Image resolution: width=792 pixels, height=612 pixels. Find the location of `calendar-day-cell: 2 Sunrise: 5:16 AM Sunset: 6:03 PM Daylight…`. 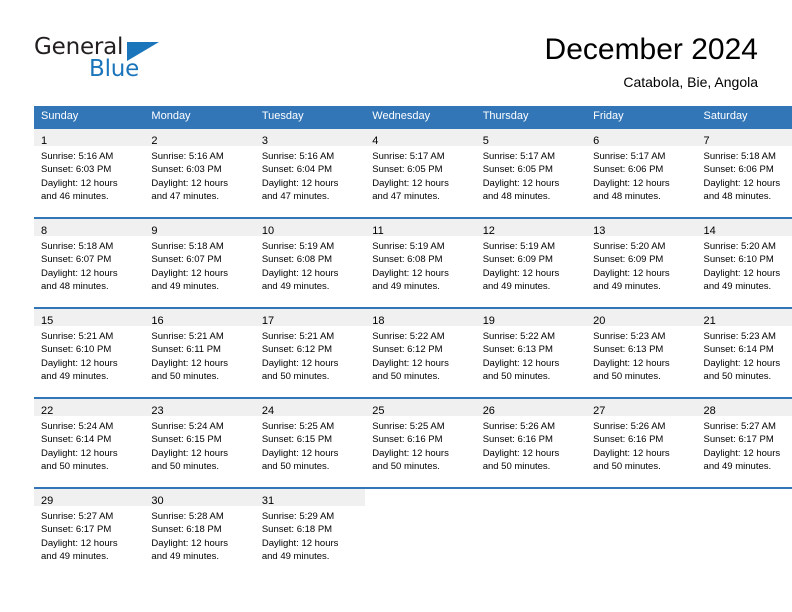

calendar-day-cell: 2 Sunrise: 5:16 AM Sunset: 6:03 PM Daylight… is located at coordinates (199, 172).